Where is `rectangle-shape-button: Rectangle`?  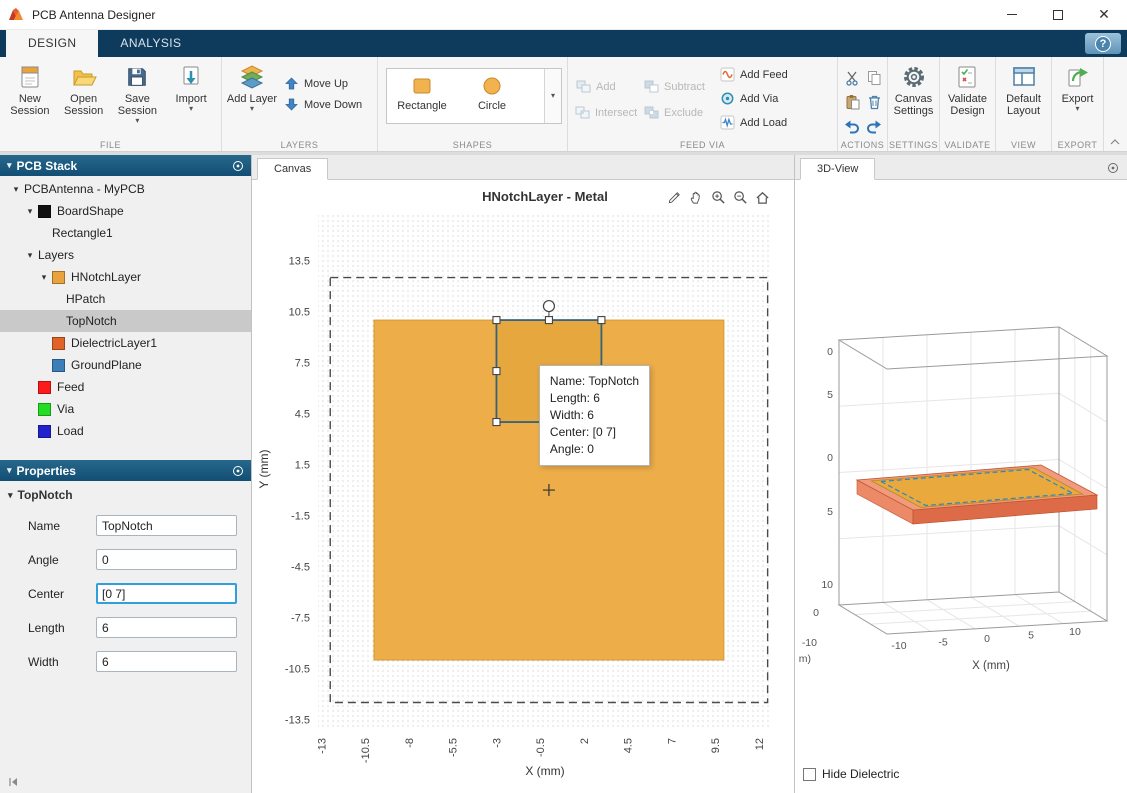 rectangle-shape-button: Rectangle is located at coordinates (422, 96).